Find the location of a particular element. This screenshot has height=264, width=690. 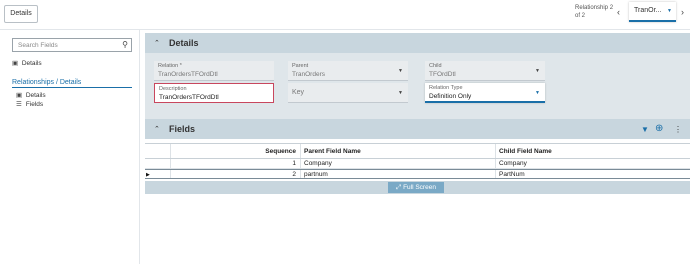

cell-child-field: Company is located at coordinates (592, 163).